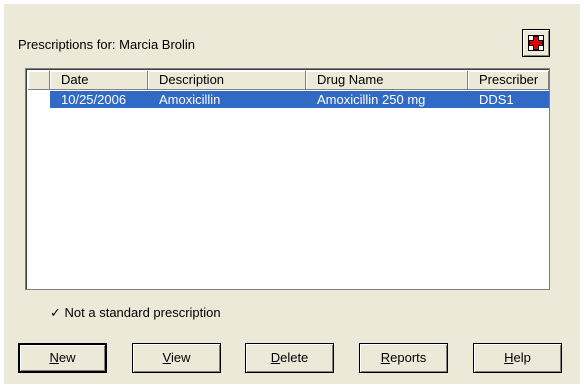  I want to click on title-prefix: Prescriptions for:, so click(67, 44).